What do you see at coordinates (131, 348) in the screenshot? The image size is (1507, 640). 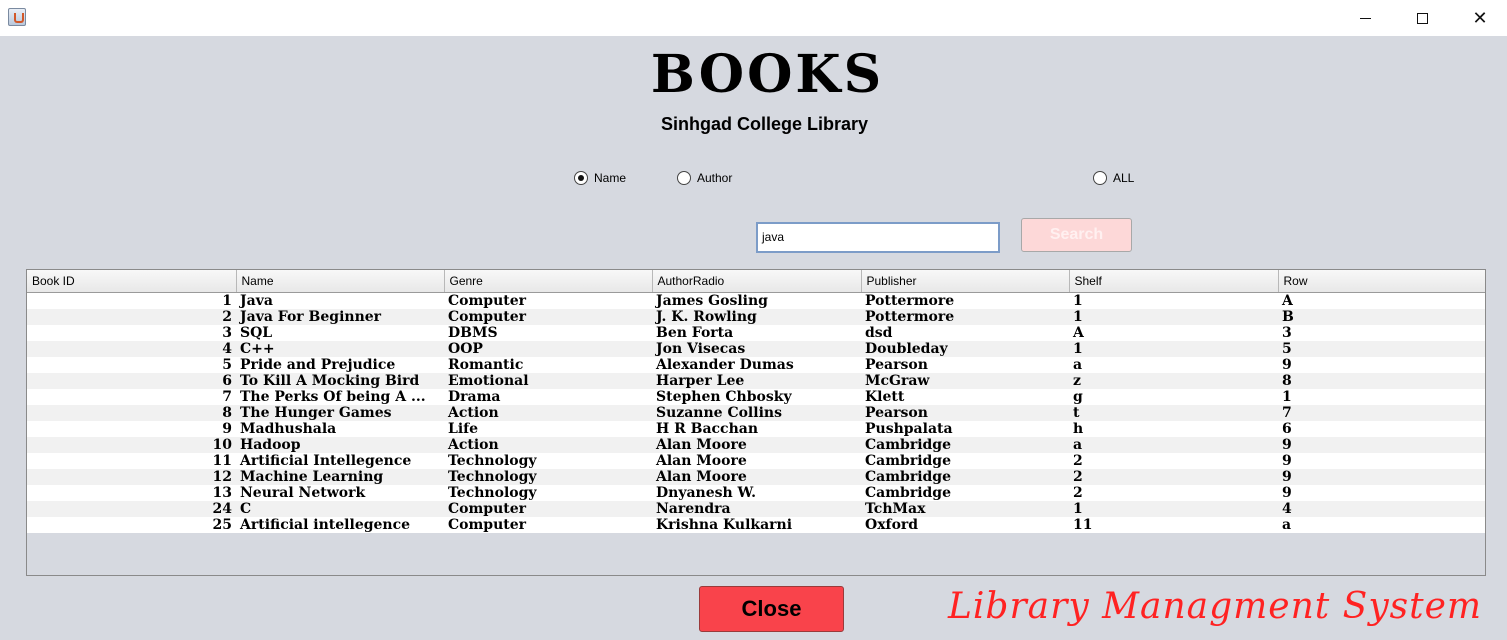 I see `cell-book-id: 4` at bounding box center [131, 348].